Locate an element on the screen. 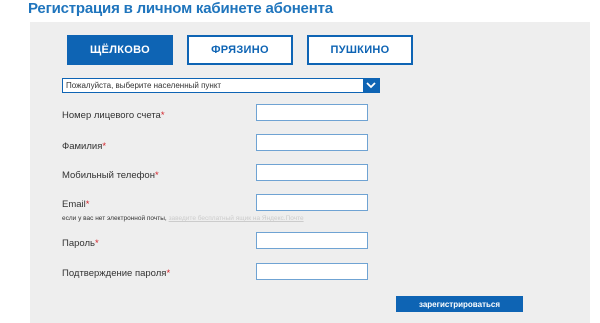 This screenshot has height=323, width=600. password-confirm-input is located at coordinates (312, 271).